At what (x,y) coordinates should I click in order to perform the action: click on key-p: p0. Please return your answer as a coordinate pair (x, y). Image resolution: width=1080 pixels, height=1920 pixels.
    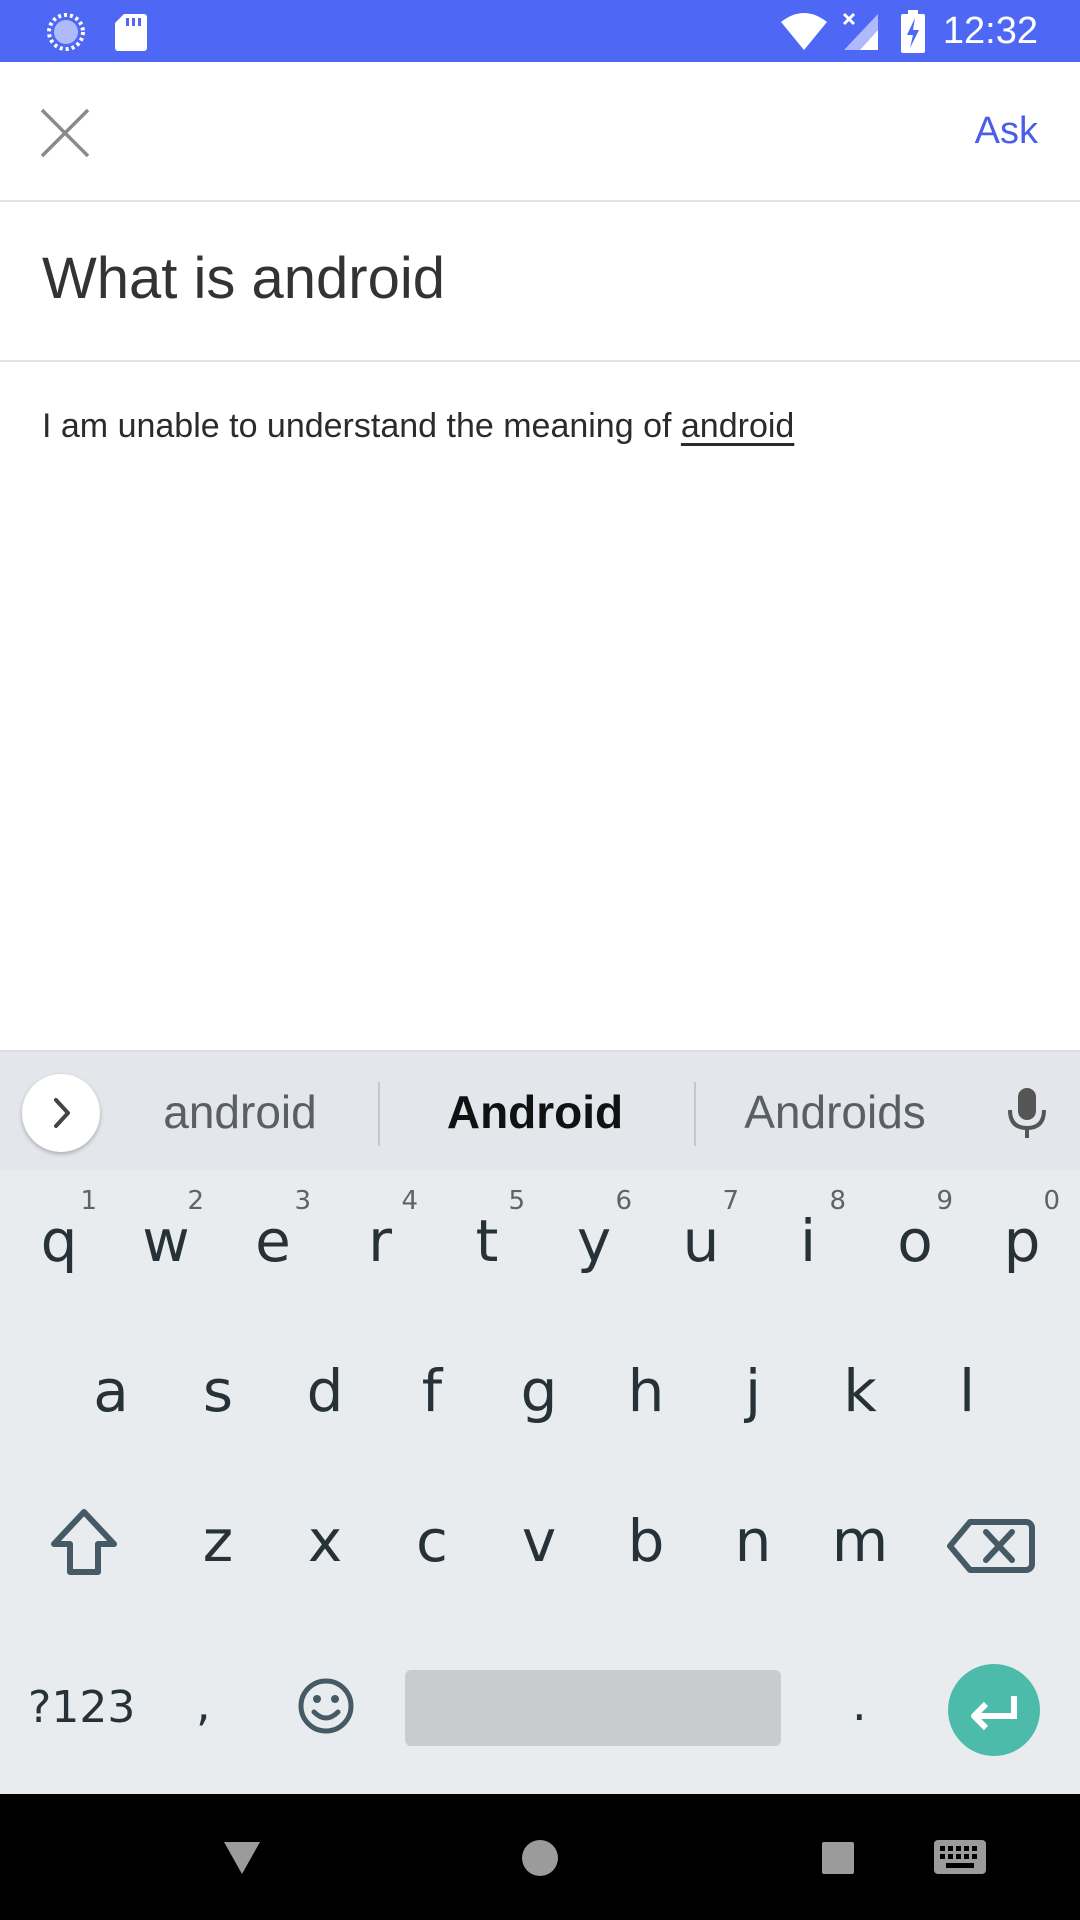
    Looking at the image, I should click on (1022, 1241).